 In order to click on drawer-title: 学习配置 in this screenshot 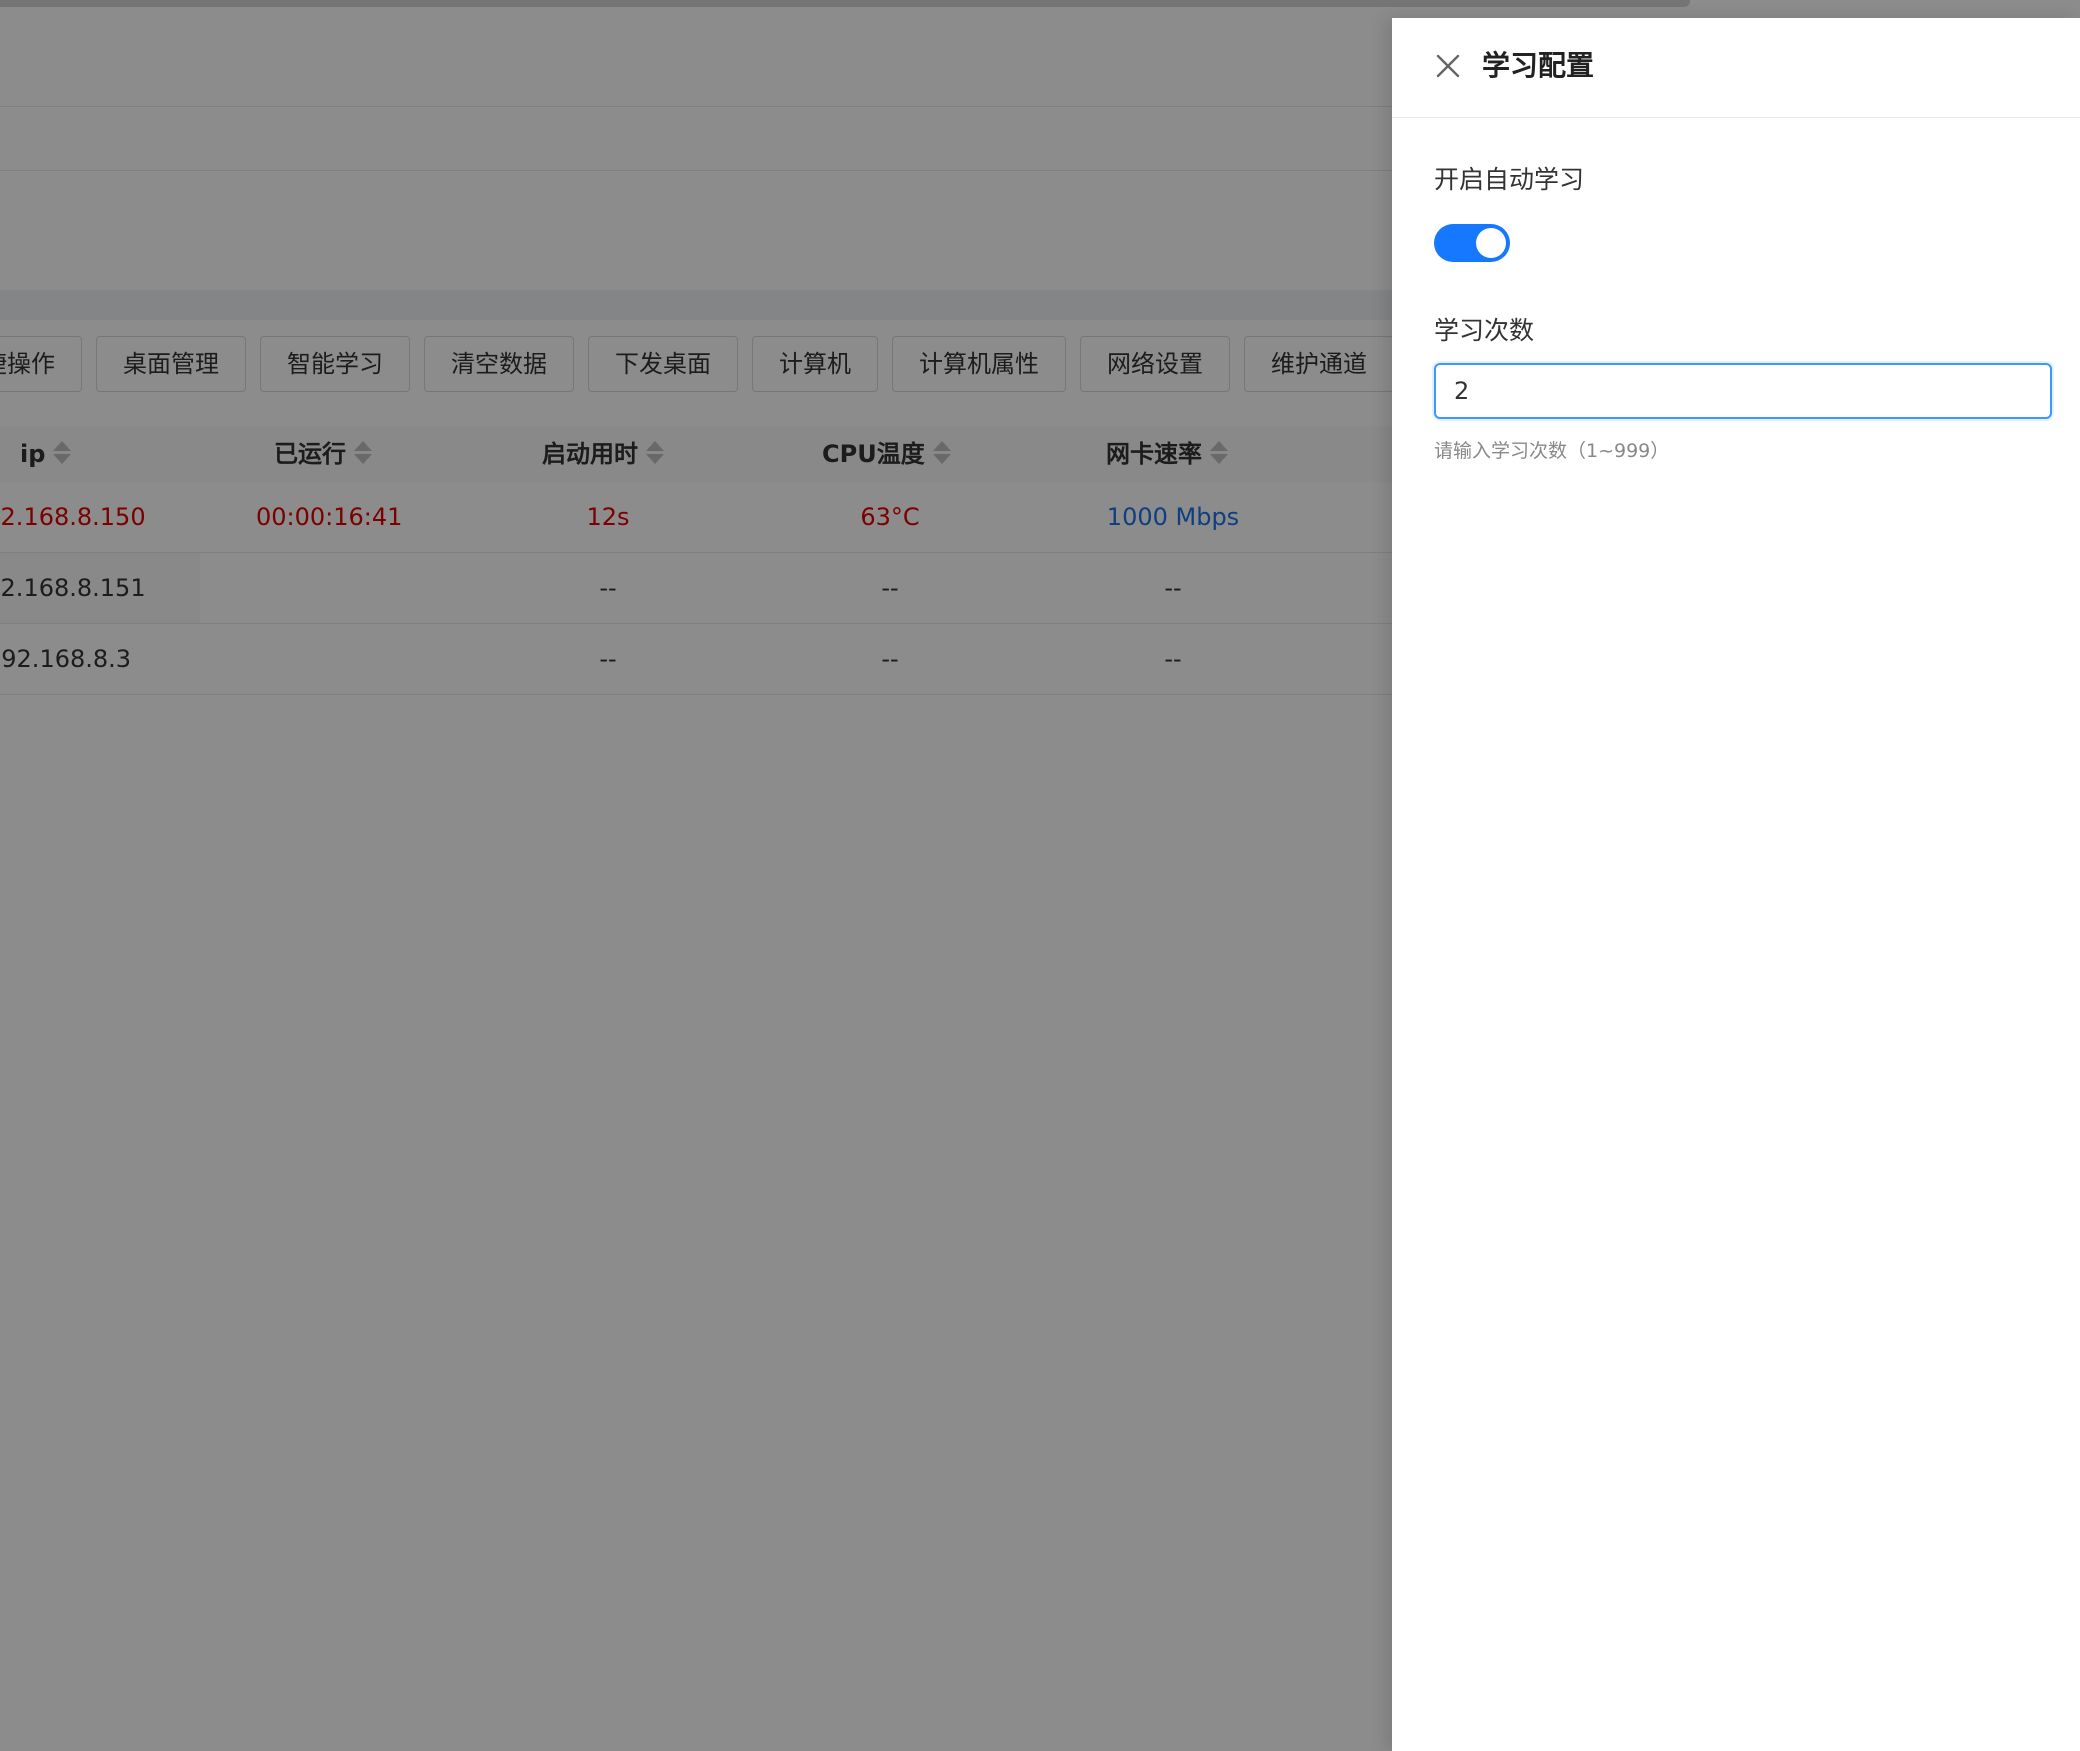, I will do `click(1538, 65)`.